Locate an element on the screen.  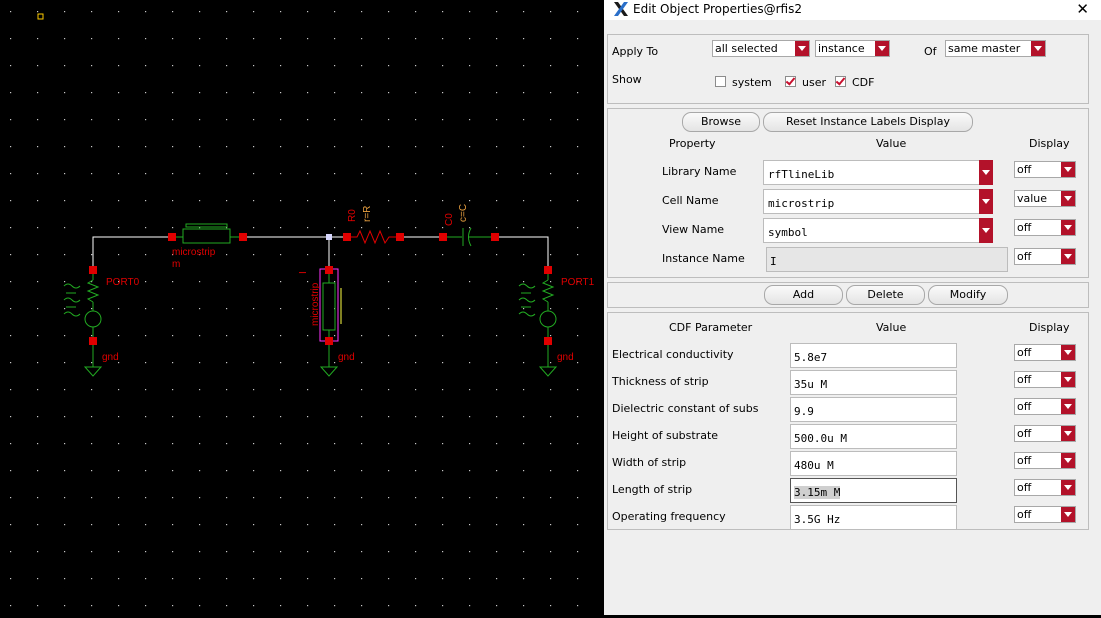
cdf-value-text: 35u M is located at coordinates (811, 384).